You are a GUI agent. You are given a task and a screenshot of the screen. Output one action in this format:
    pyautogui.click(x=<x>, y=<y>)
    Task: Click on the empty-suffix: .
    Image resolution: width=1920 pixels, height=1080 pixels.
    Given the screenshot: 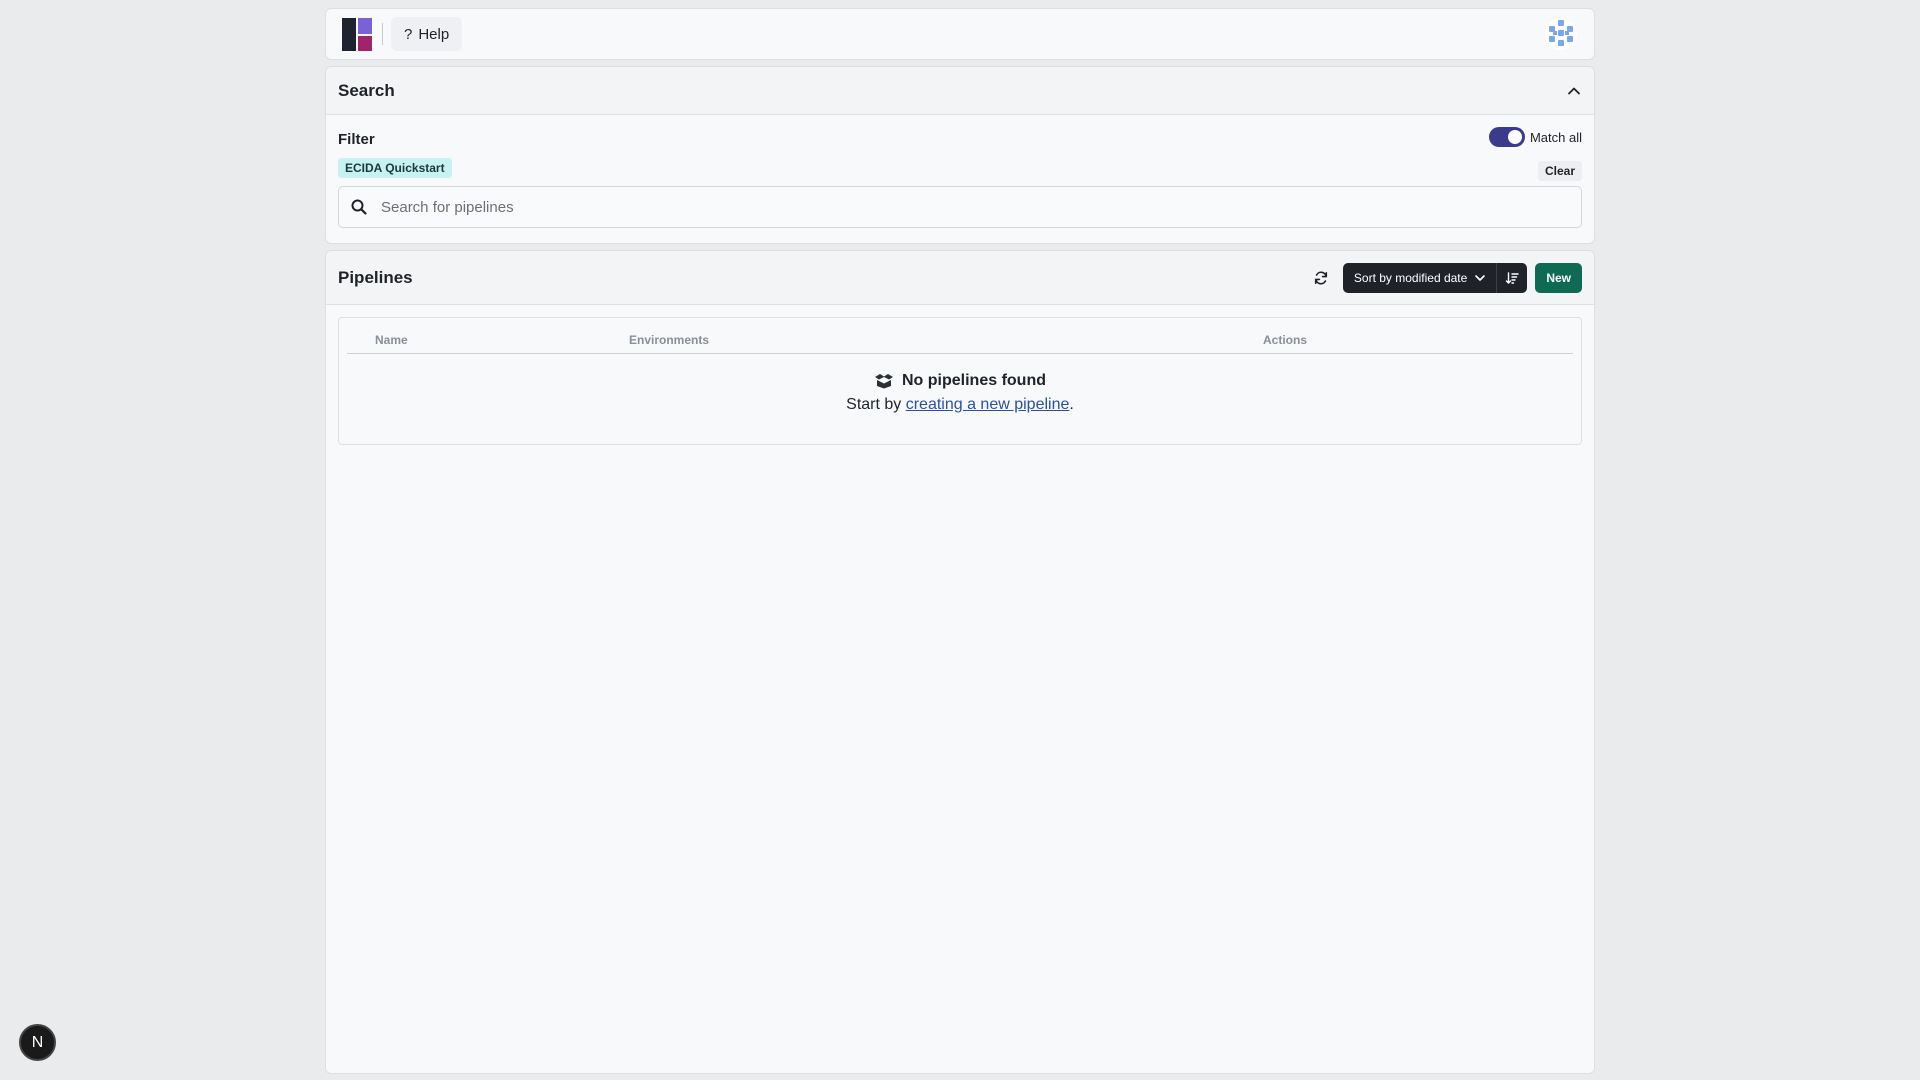 What is the action you would take?
    pyautogui.click(x=1071, y=404)
    